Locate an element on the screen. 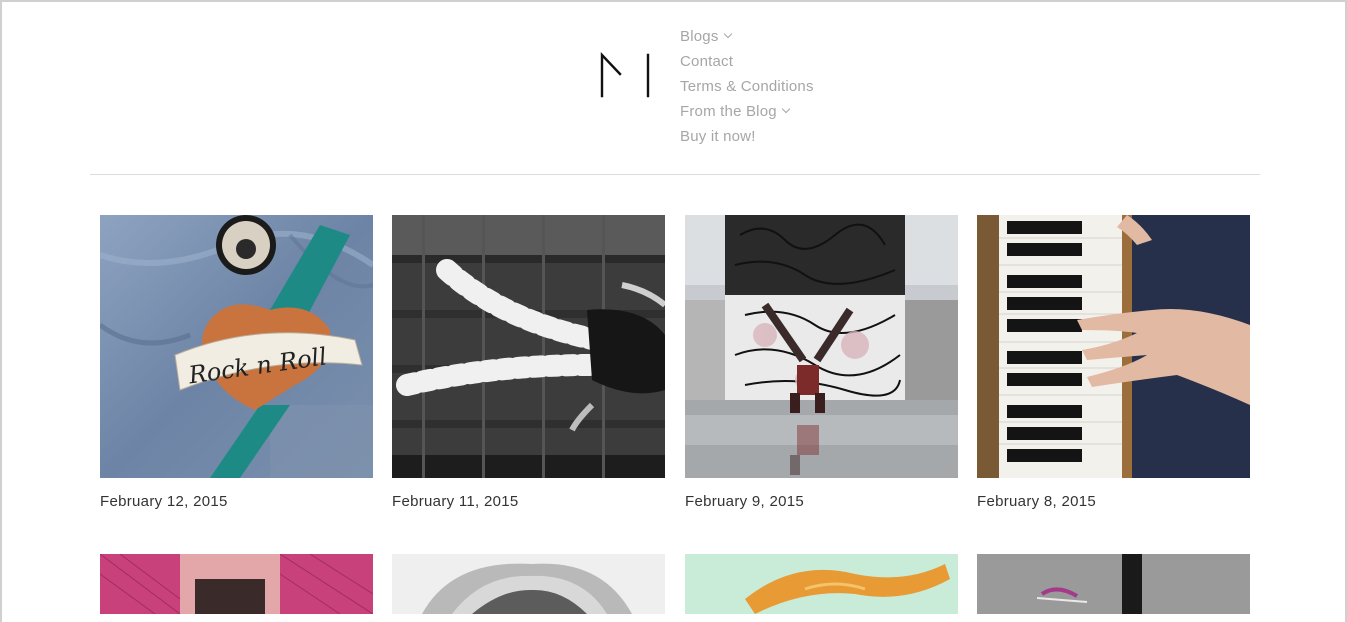  post-card: February 11, 2015 is located at coordinates (528, 362).